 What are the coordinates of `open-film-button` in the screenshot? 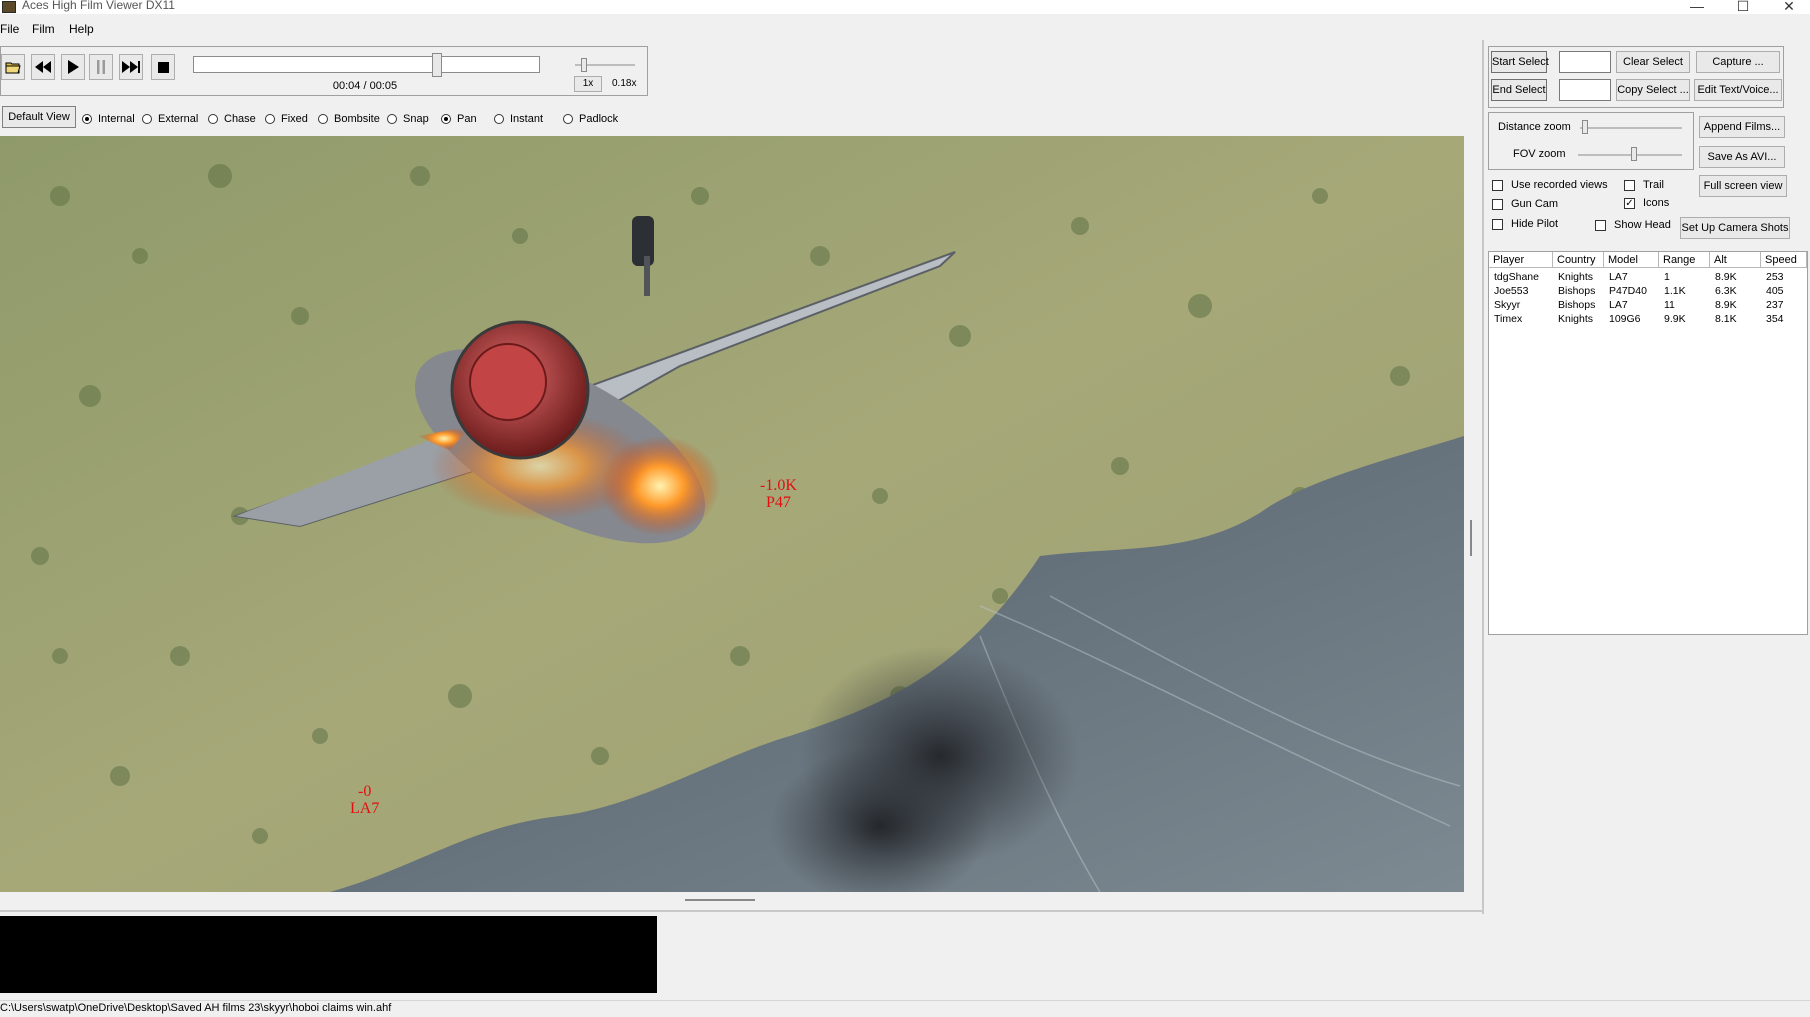 It's located at (13, 67).